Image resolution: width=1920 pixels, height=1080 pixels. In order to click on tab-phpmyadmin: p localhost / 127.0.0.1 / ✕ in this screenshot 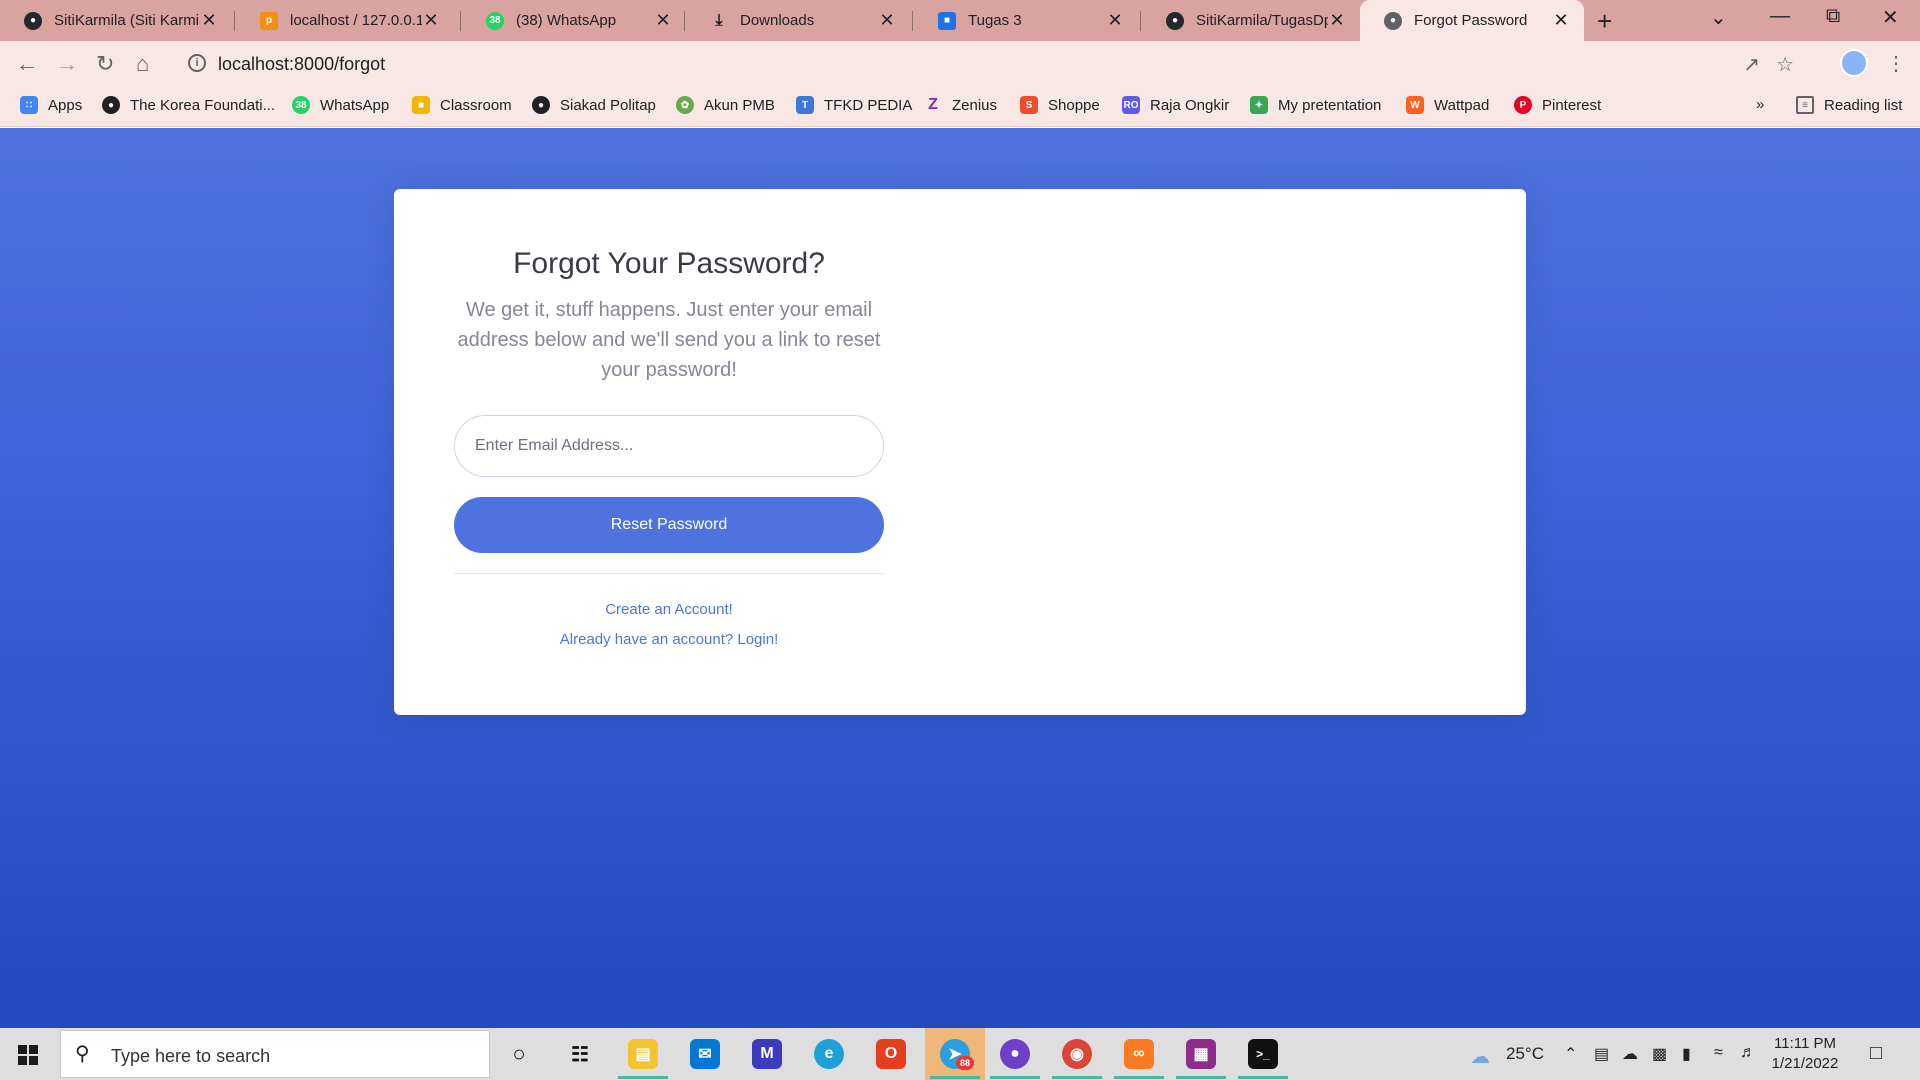, I will do `click(345, 20)`.